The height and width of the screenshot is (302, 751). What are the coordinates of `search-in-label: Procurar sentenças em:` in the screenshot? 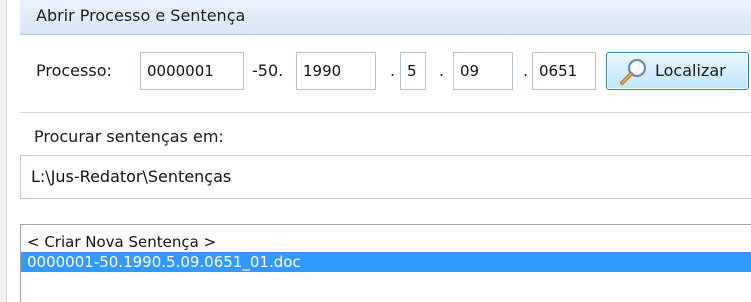 It's located at (129, 136).